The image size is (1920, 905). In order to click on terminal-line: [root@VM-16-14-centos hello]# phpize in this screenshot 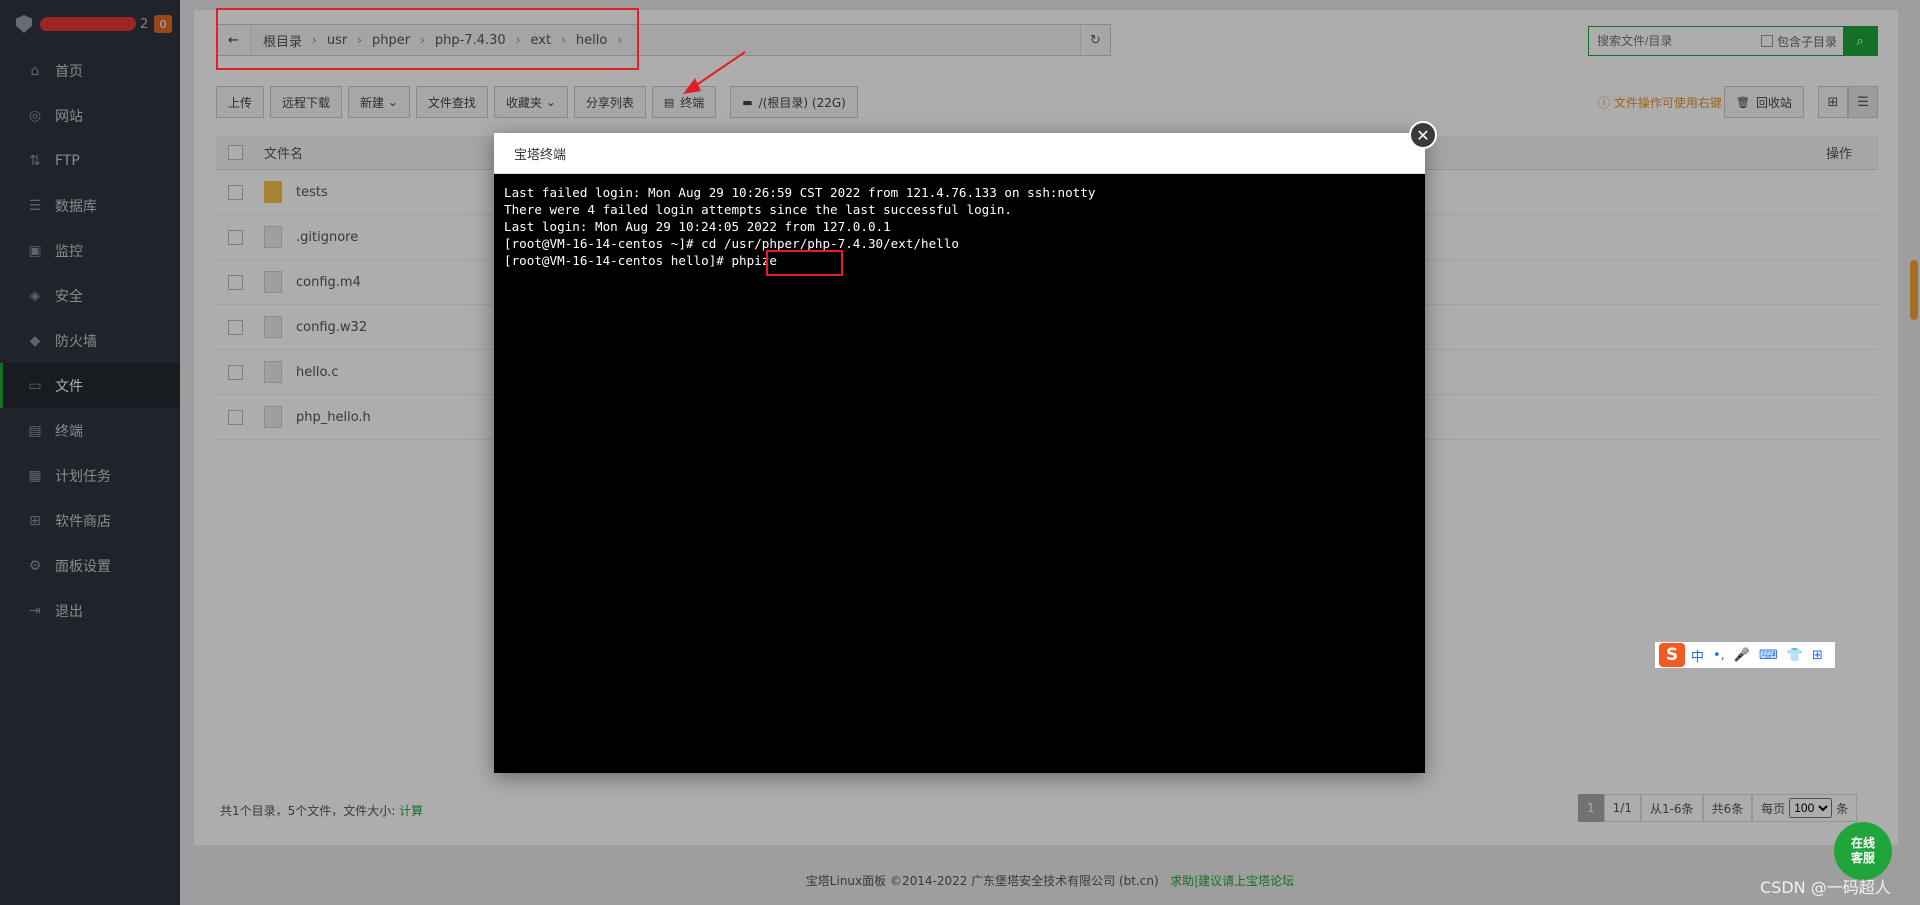, I will do `click(640, 260)`.